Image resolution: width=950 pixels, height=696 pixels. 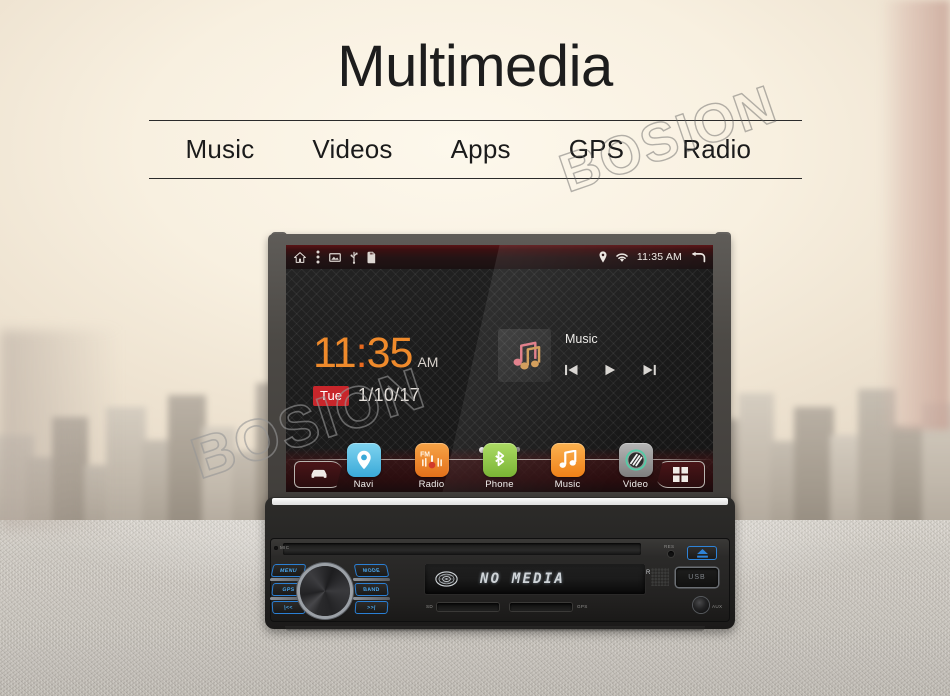 I want to click on video-app-icon, so click(x=635, y=460).